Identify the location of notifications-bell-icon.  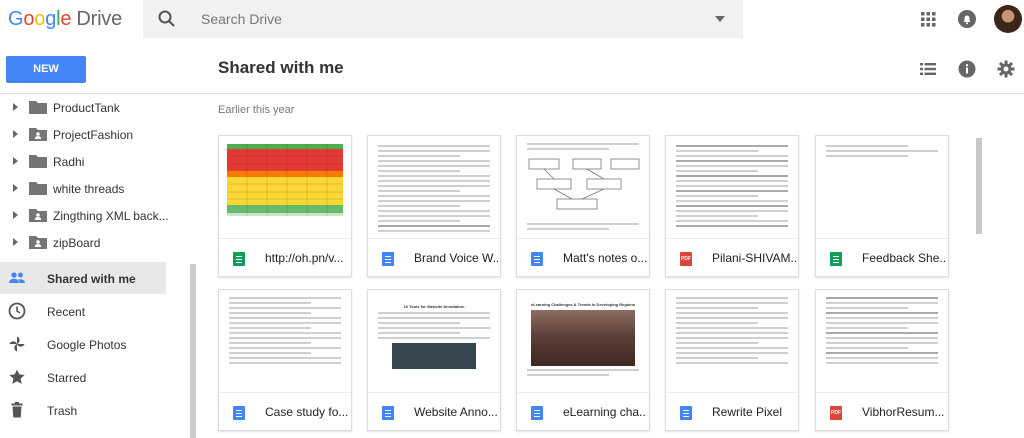
(967, 19).